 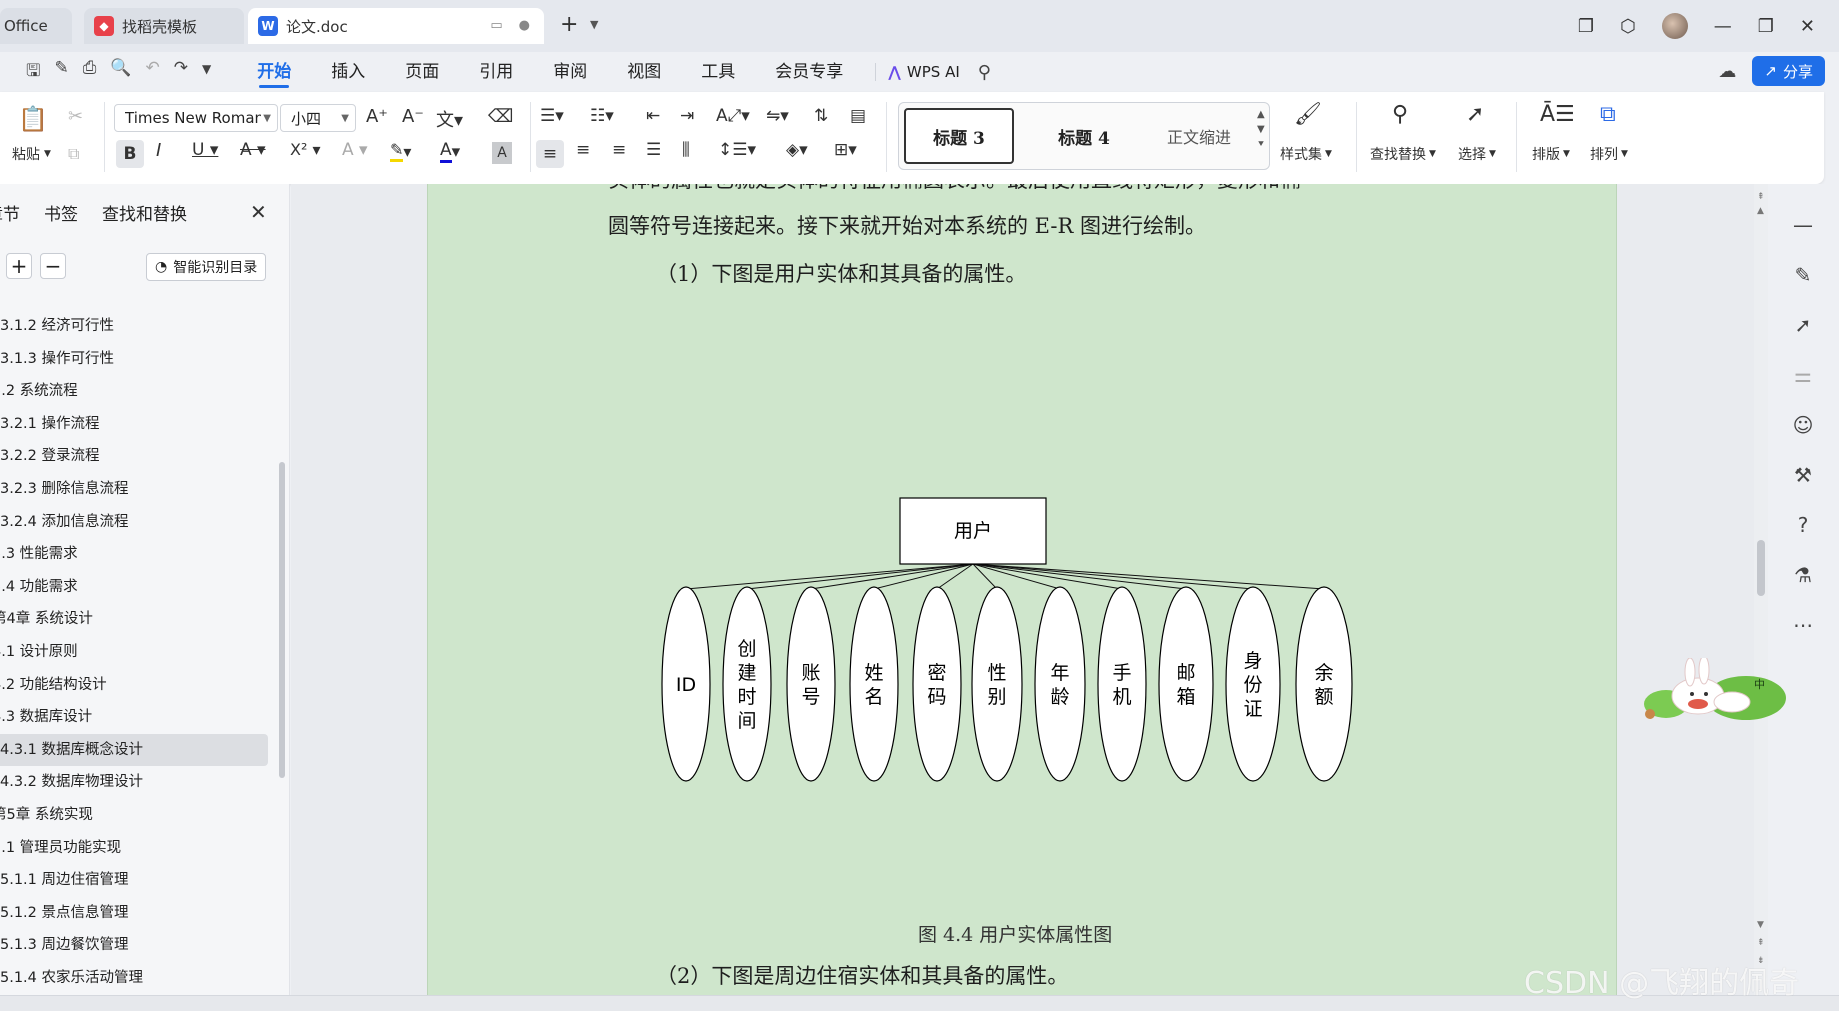 I want to click on menu-insert: 插入, so click(x=348, y=72).